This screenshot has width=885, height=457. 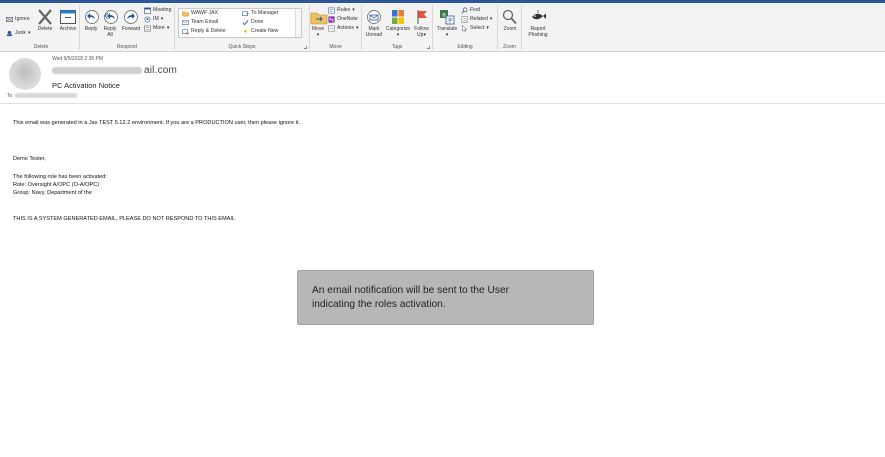 I want to click on translate-button: a字 Translate ▾, so click(x=447, y=23).